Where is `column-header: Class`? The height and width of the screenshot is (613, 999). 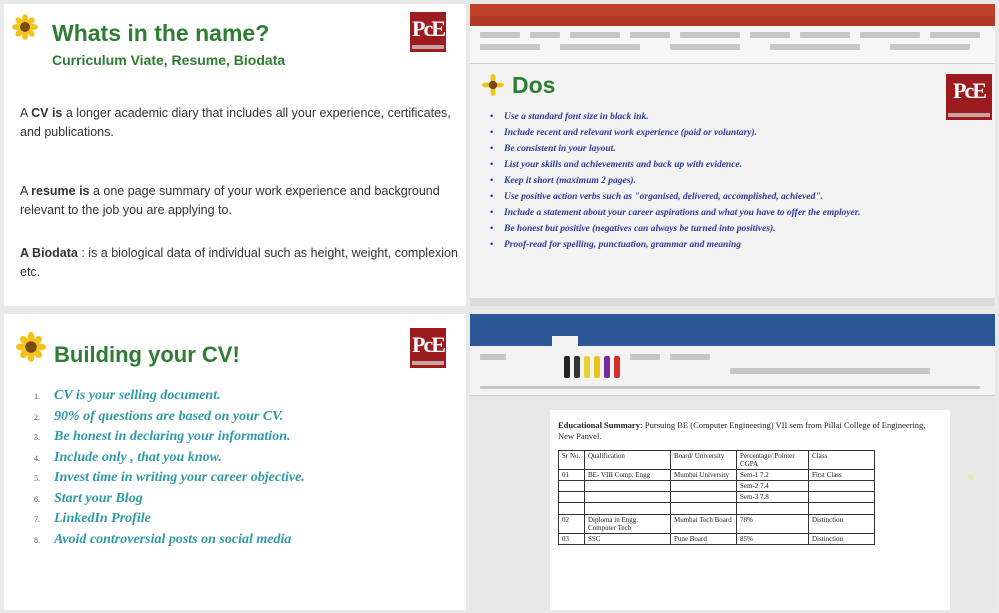
column-header: Class is located at coordinates (841, 460).